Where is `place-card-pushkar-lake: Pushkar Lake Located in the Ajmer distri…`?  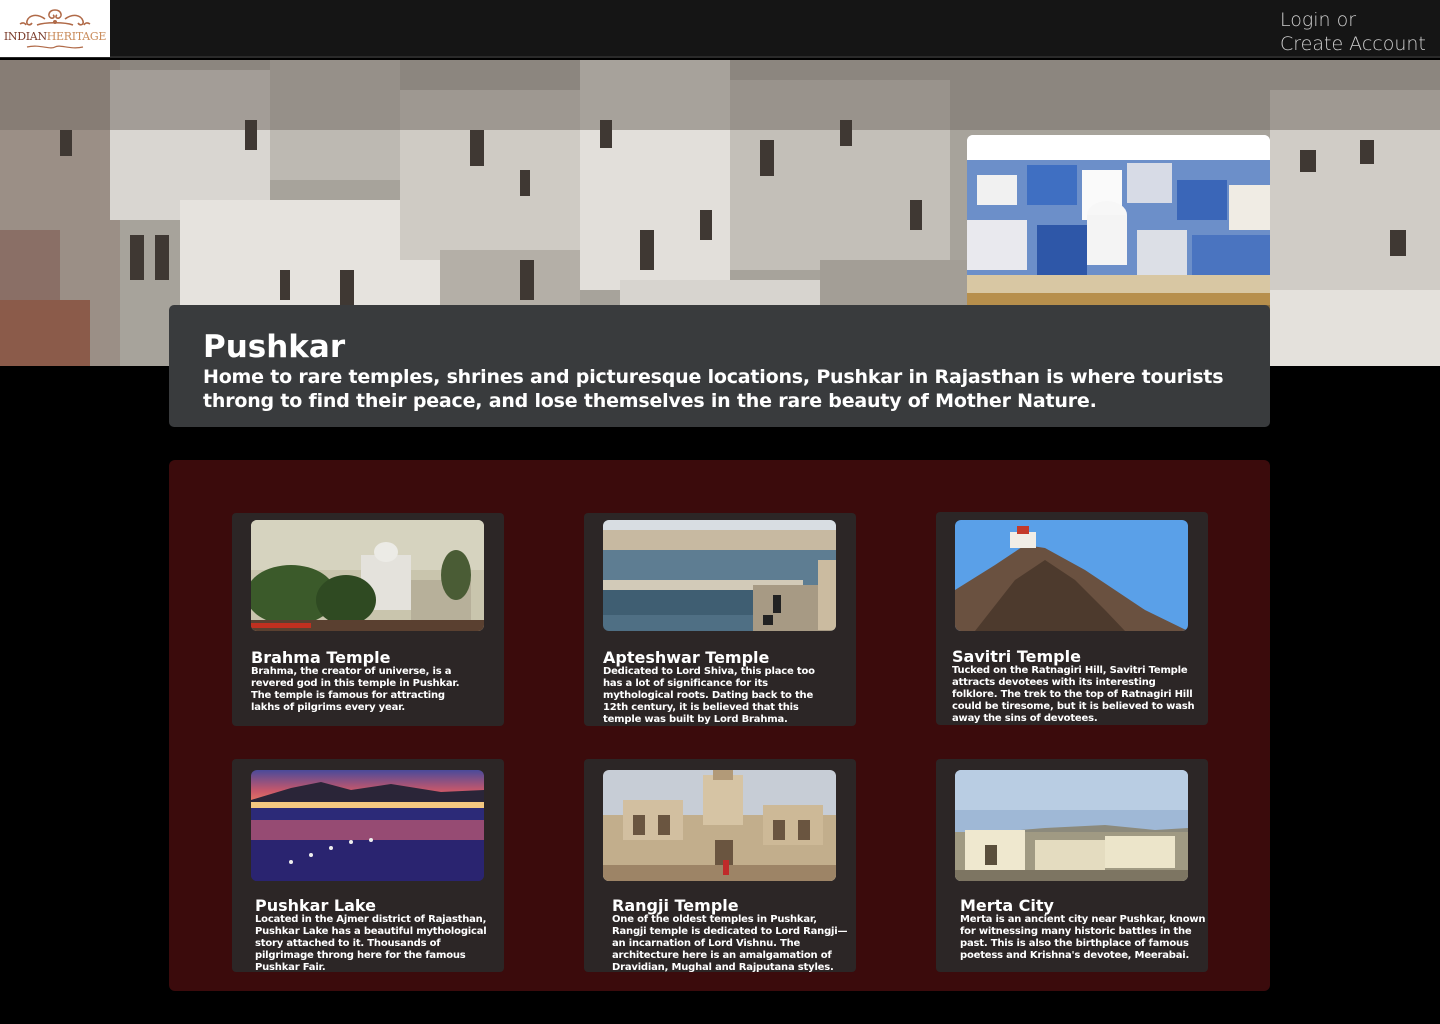
place-card-pushkar-lake: Pushkar Lake Located in the Ajmer distri… is located at coordinates (368, 865).